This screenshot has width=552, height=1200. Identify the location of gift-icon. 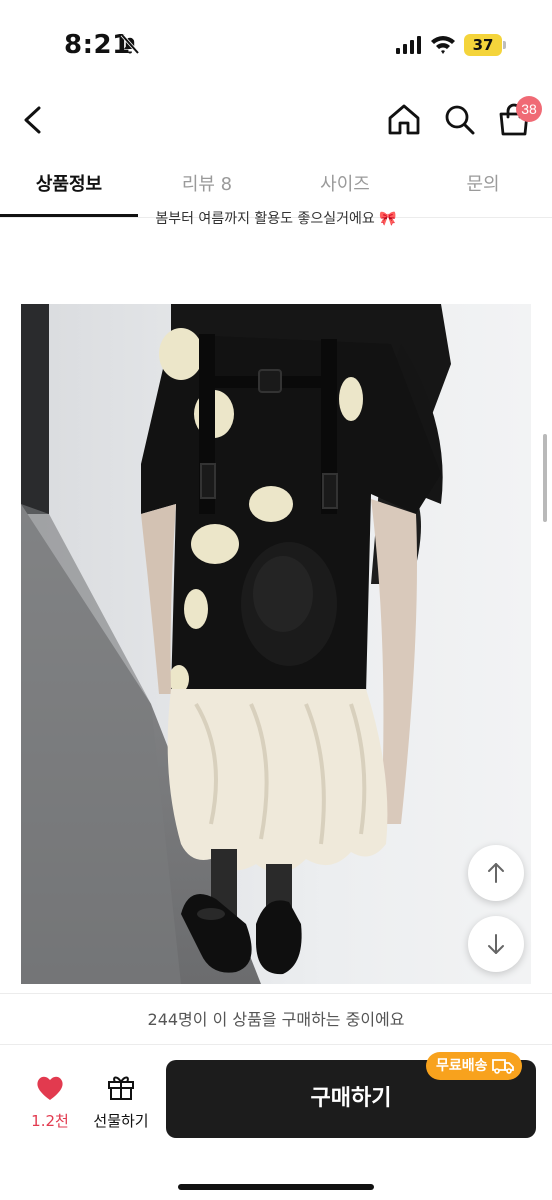
(121, 1088).